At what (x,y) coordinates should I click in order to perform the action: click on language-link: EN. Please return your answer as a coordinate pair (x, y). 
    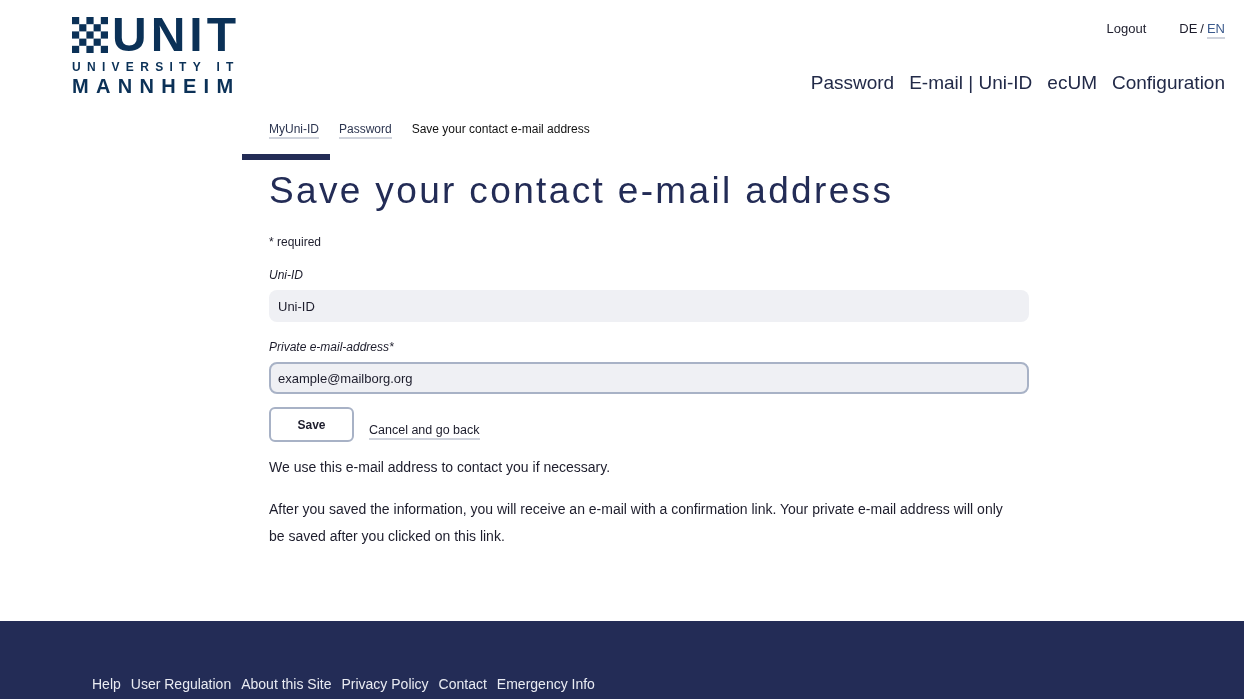
    Looking at the image, I should click on (1215, 30).